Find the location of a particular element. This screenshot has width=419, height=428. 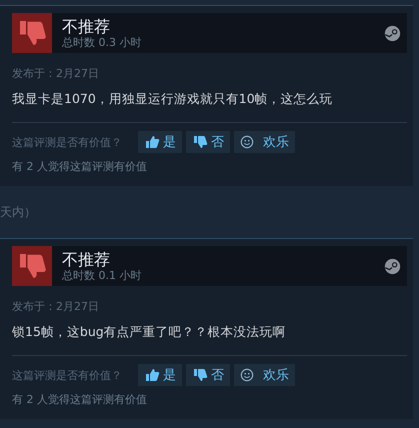

timeframe-text: 天内） is located at coordinates (18, 212).